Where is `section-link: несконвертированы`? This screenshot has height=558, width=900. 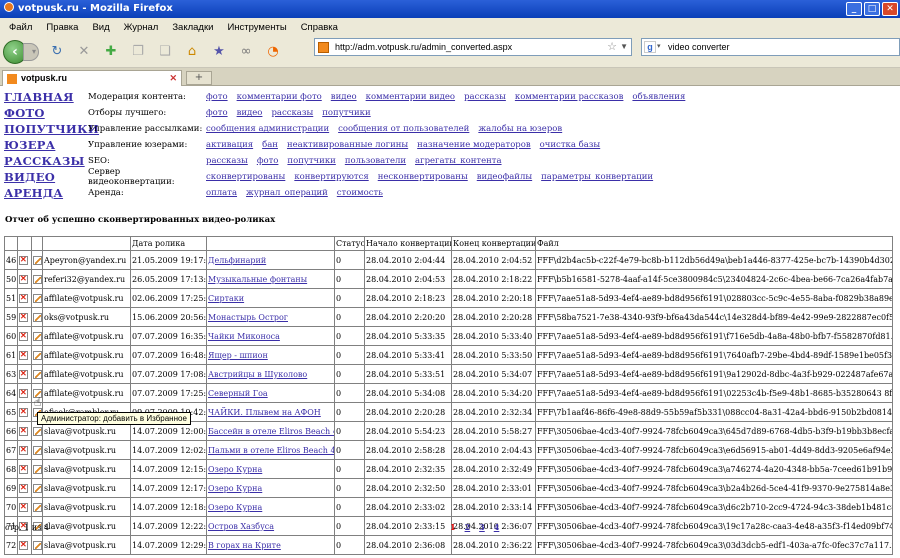 section-link: несконвертированы is located at coordinates (423, 177).